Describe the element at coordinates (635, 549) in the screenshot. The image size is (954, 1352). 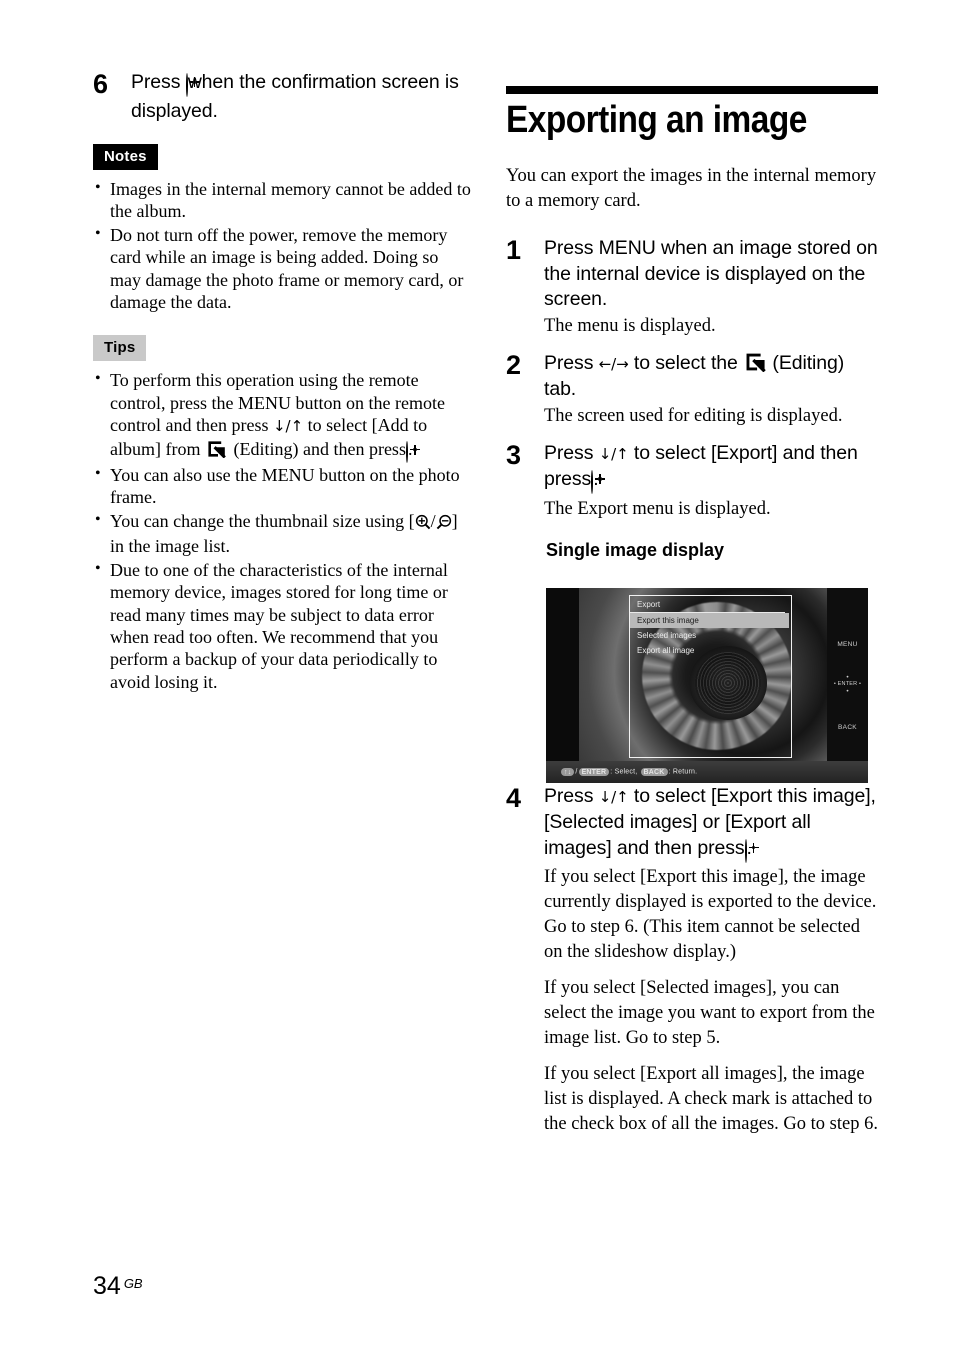
I see `figure-caption: Single image display` at that location.